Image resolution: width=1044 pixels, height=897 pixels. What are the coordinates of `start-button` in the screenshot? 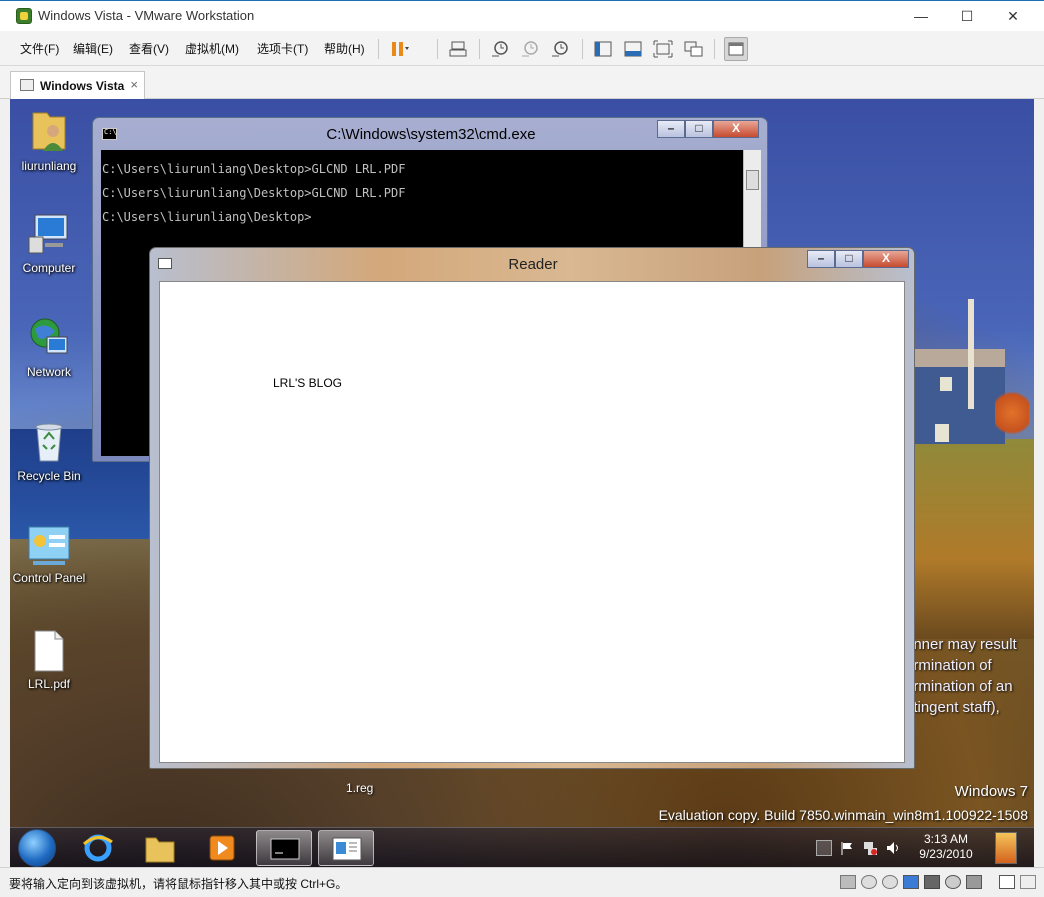 It's located at (37, 848).